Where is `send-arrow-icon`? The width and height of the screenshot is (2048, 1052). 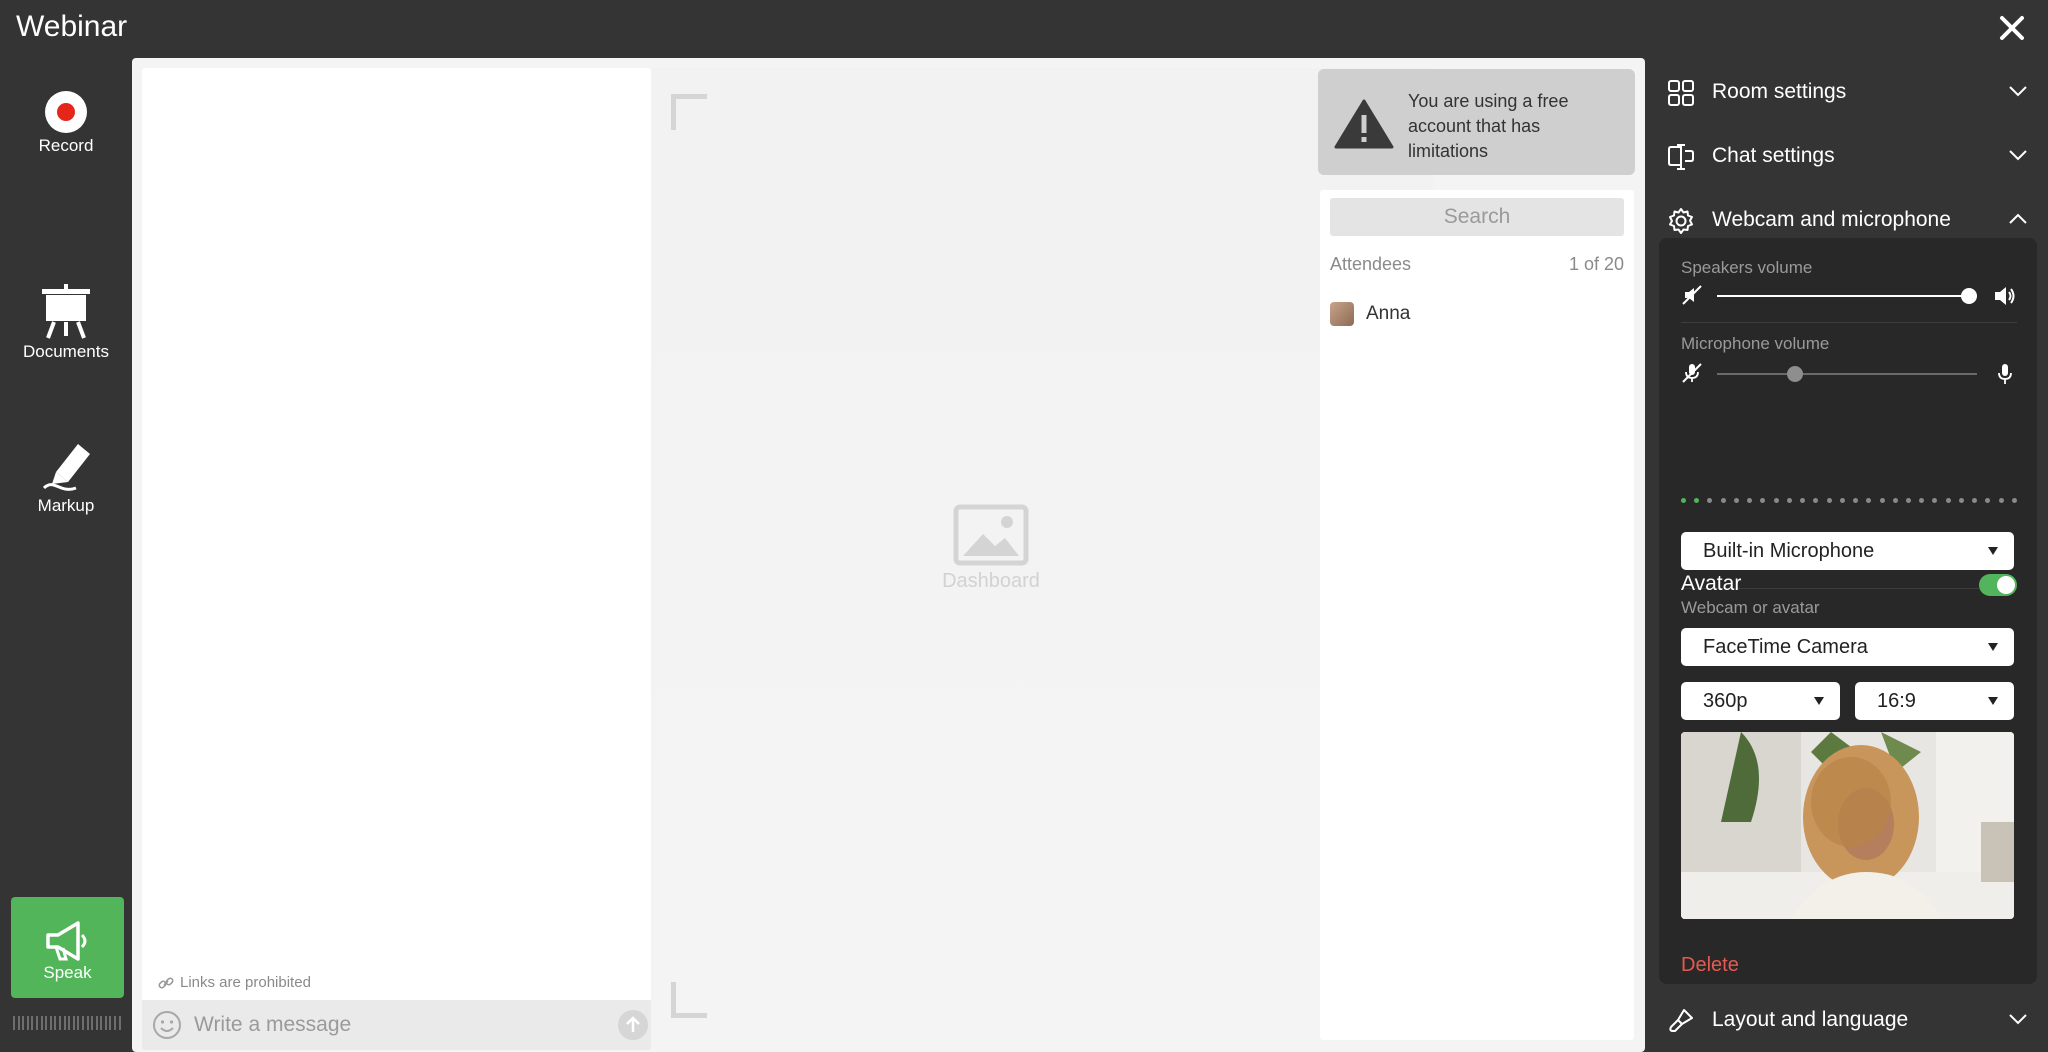
send-arrow-icon is located at coordinates (633, 1025).